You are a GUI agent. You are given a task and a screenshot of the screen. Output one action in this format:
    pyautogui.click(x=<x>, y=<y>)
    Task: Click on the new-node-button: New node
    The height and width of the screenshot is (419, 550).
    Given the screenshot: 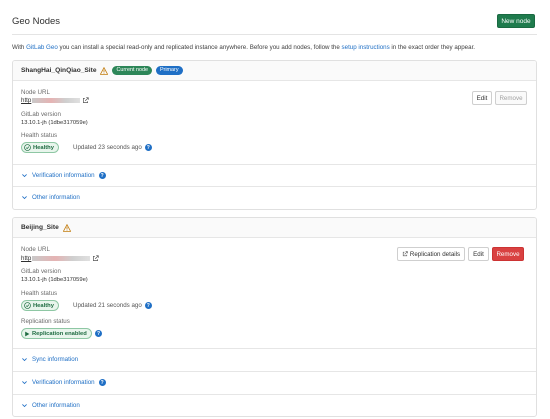 What is the action you would take?
    pyautogui.click(x=516, y=21)
    